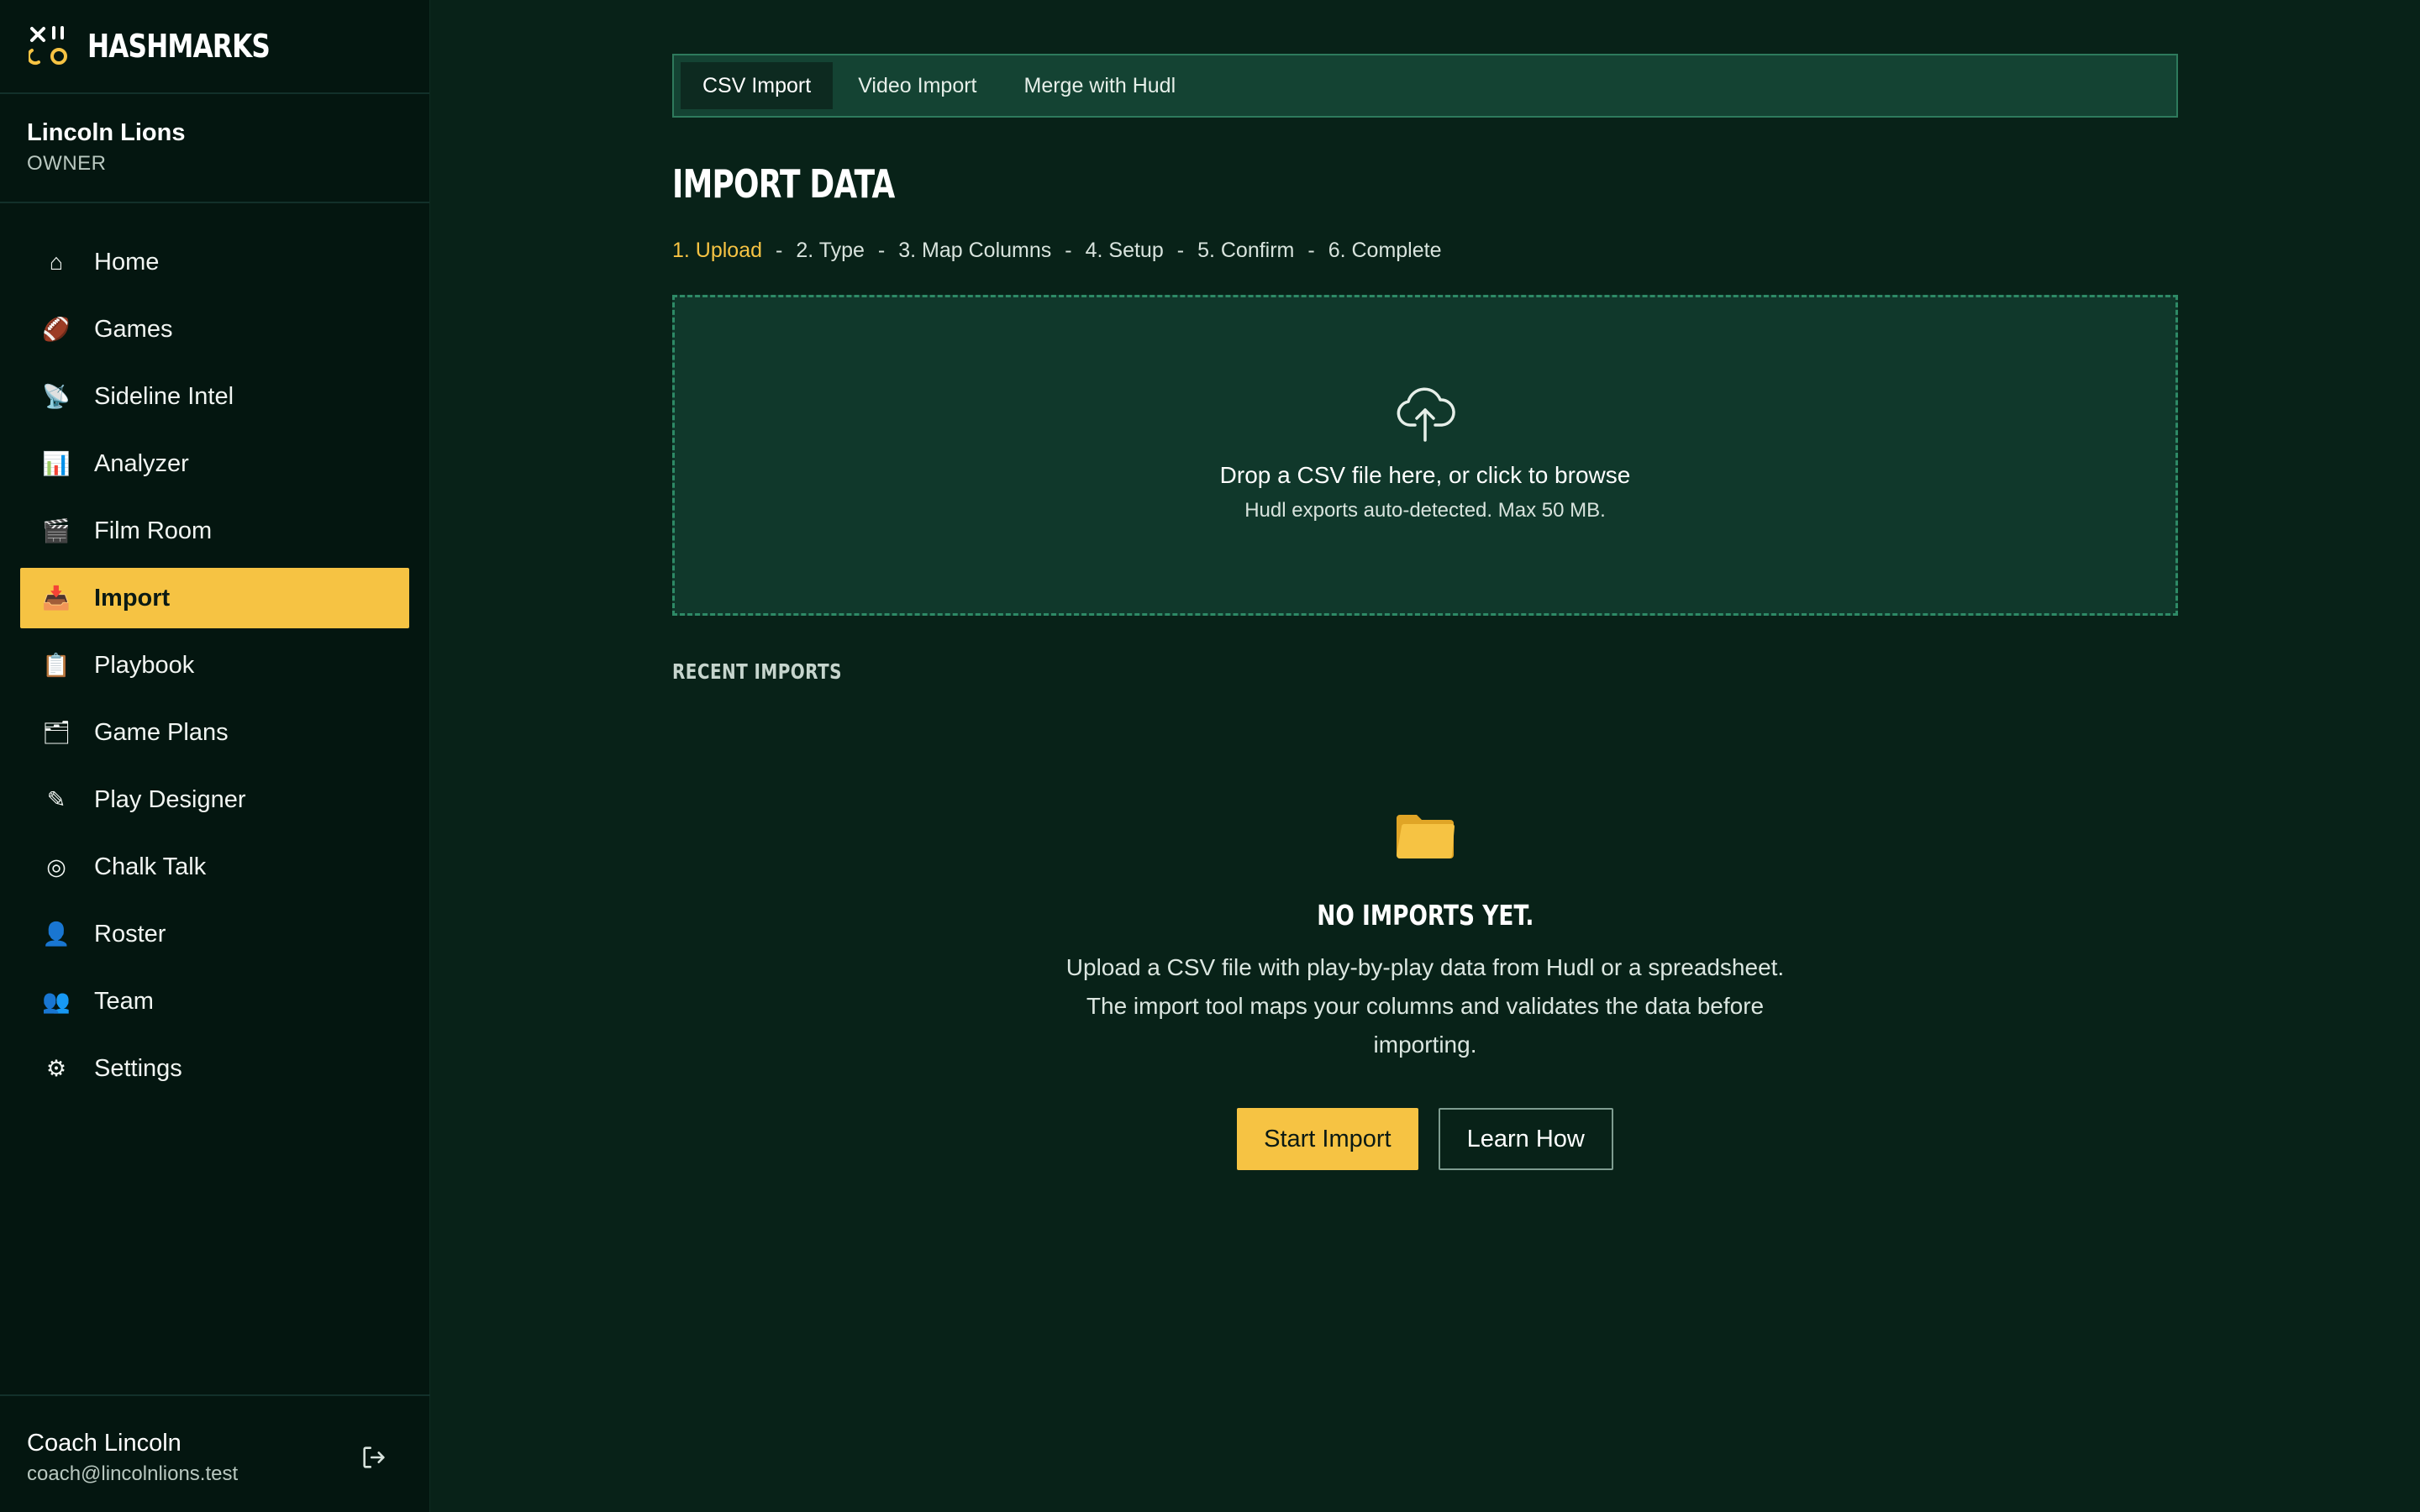 The width and height of the screenshot is (2420, 1512). What do you see at coordinates (179, 46) in the screenshot?
I see `app-name: HASHMARKS` at bounding box center [179, 46].